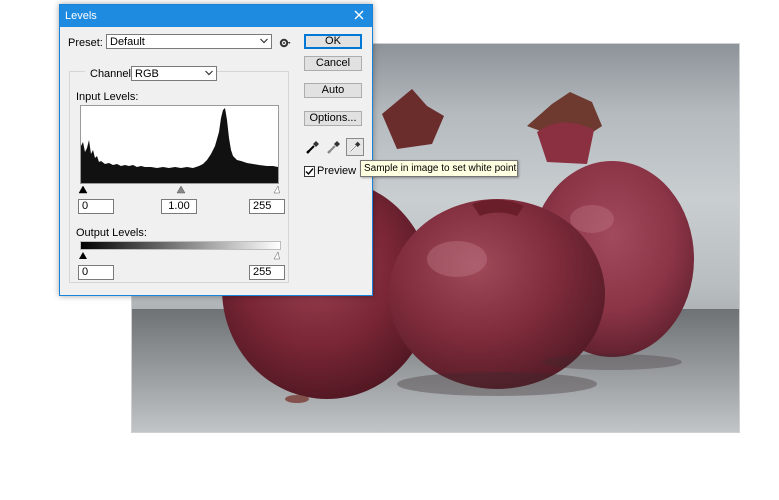 The image size is (779, 500). What do you see at coordinates (267, 272) in the screenshot?
I see `output-white-field: 255` at bounding box center [267, 272].